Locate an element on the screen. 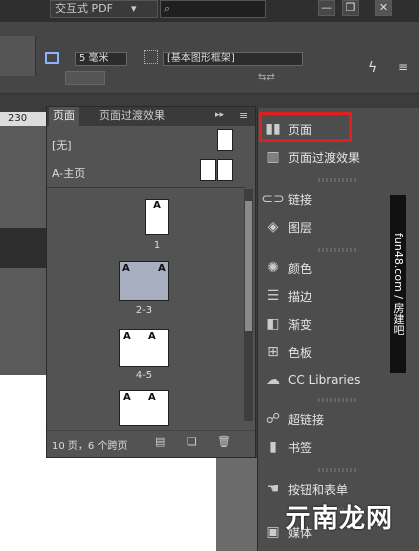  tab-page-transitions: 页面过渡效果 is located at coordinates (132, 116).